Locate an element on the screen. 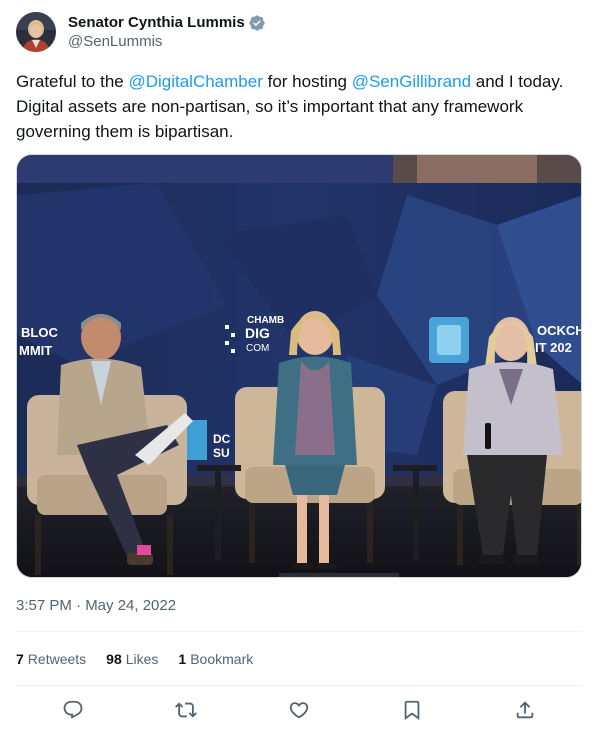 The width and height of the screenshot is (598, 733). reply-button is located at coordinates (73, 710).